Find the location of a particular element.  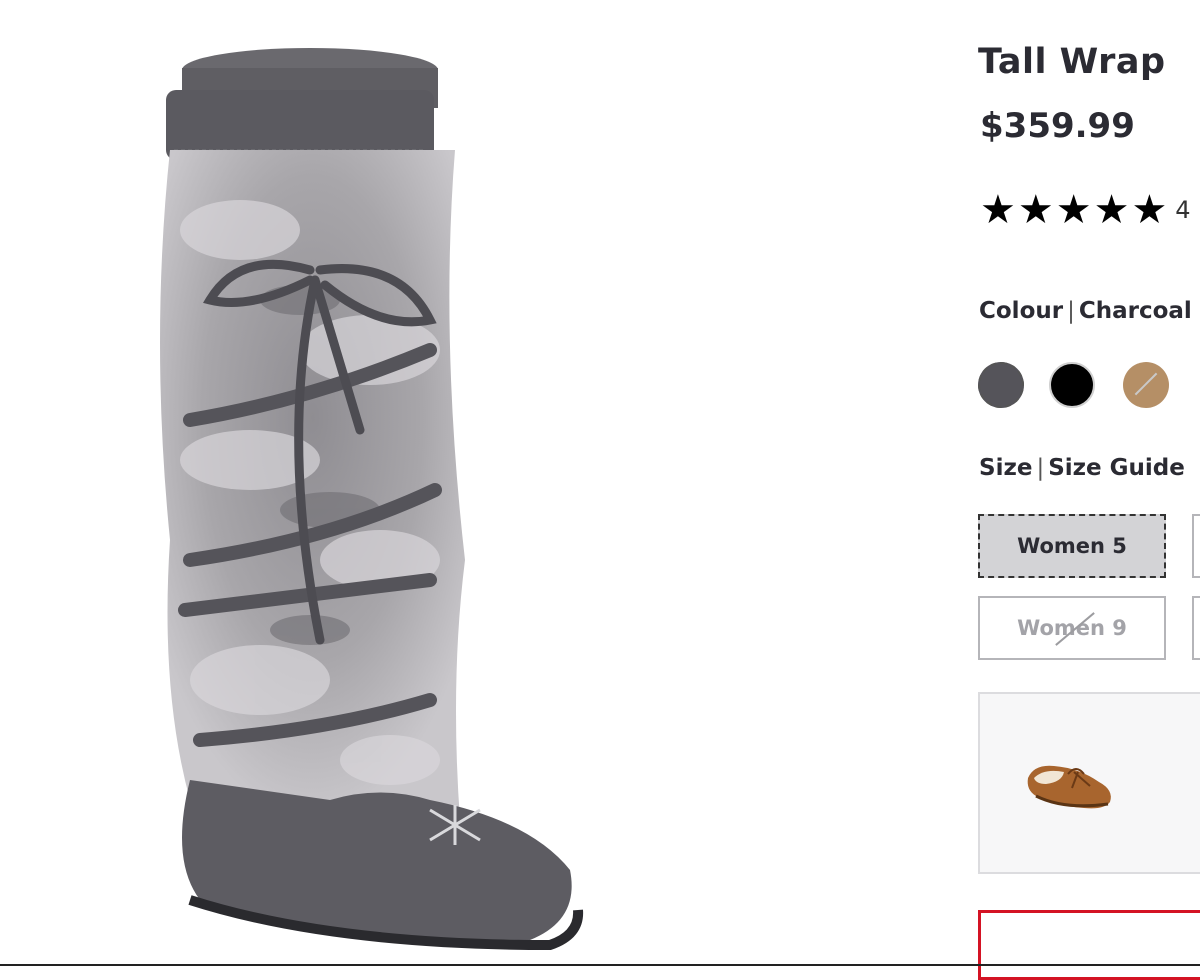

add-to-cart-button is located at coordinates (1089, 945).